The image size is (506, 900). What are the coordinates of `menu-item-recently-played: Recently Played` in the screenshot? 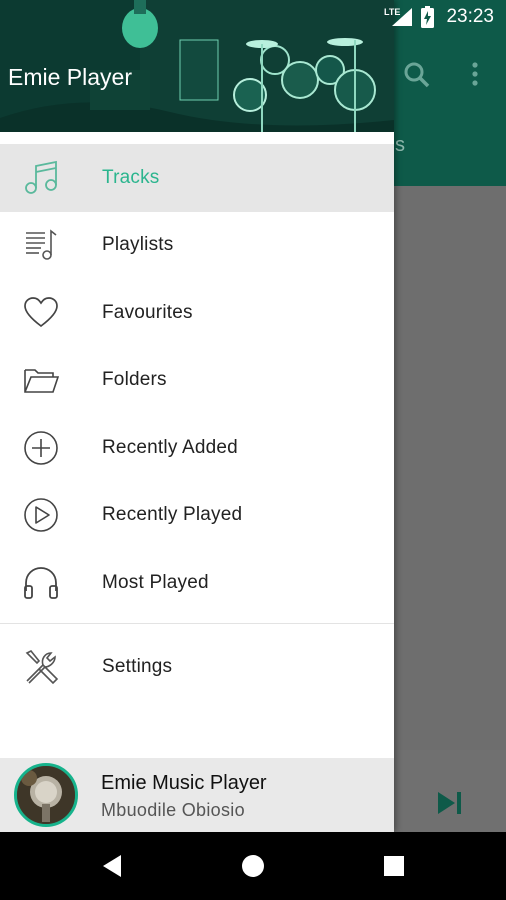 It's located at (197, 516).